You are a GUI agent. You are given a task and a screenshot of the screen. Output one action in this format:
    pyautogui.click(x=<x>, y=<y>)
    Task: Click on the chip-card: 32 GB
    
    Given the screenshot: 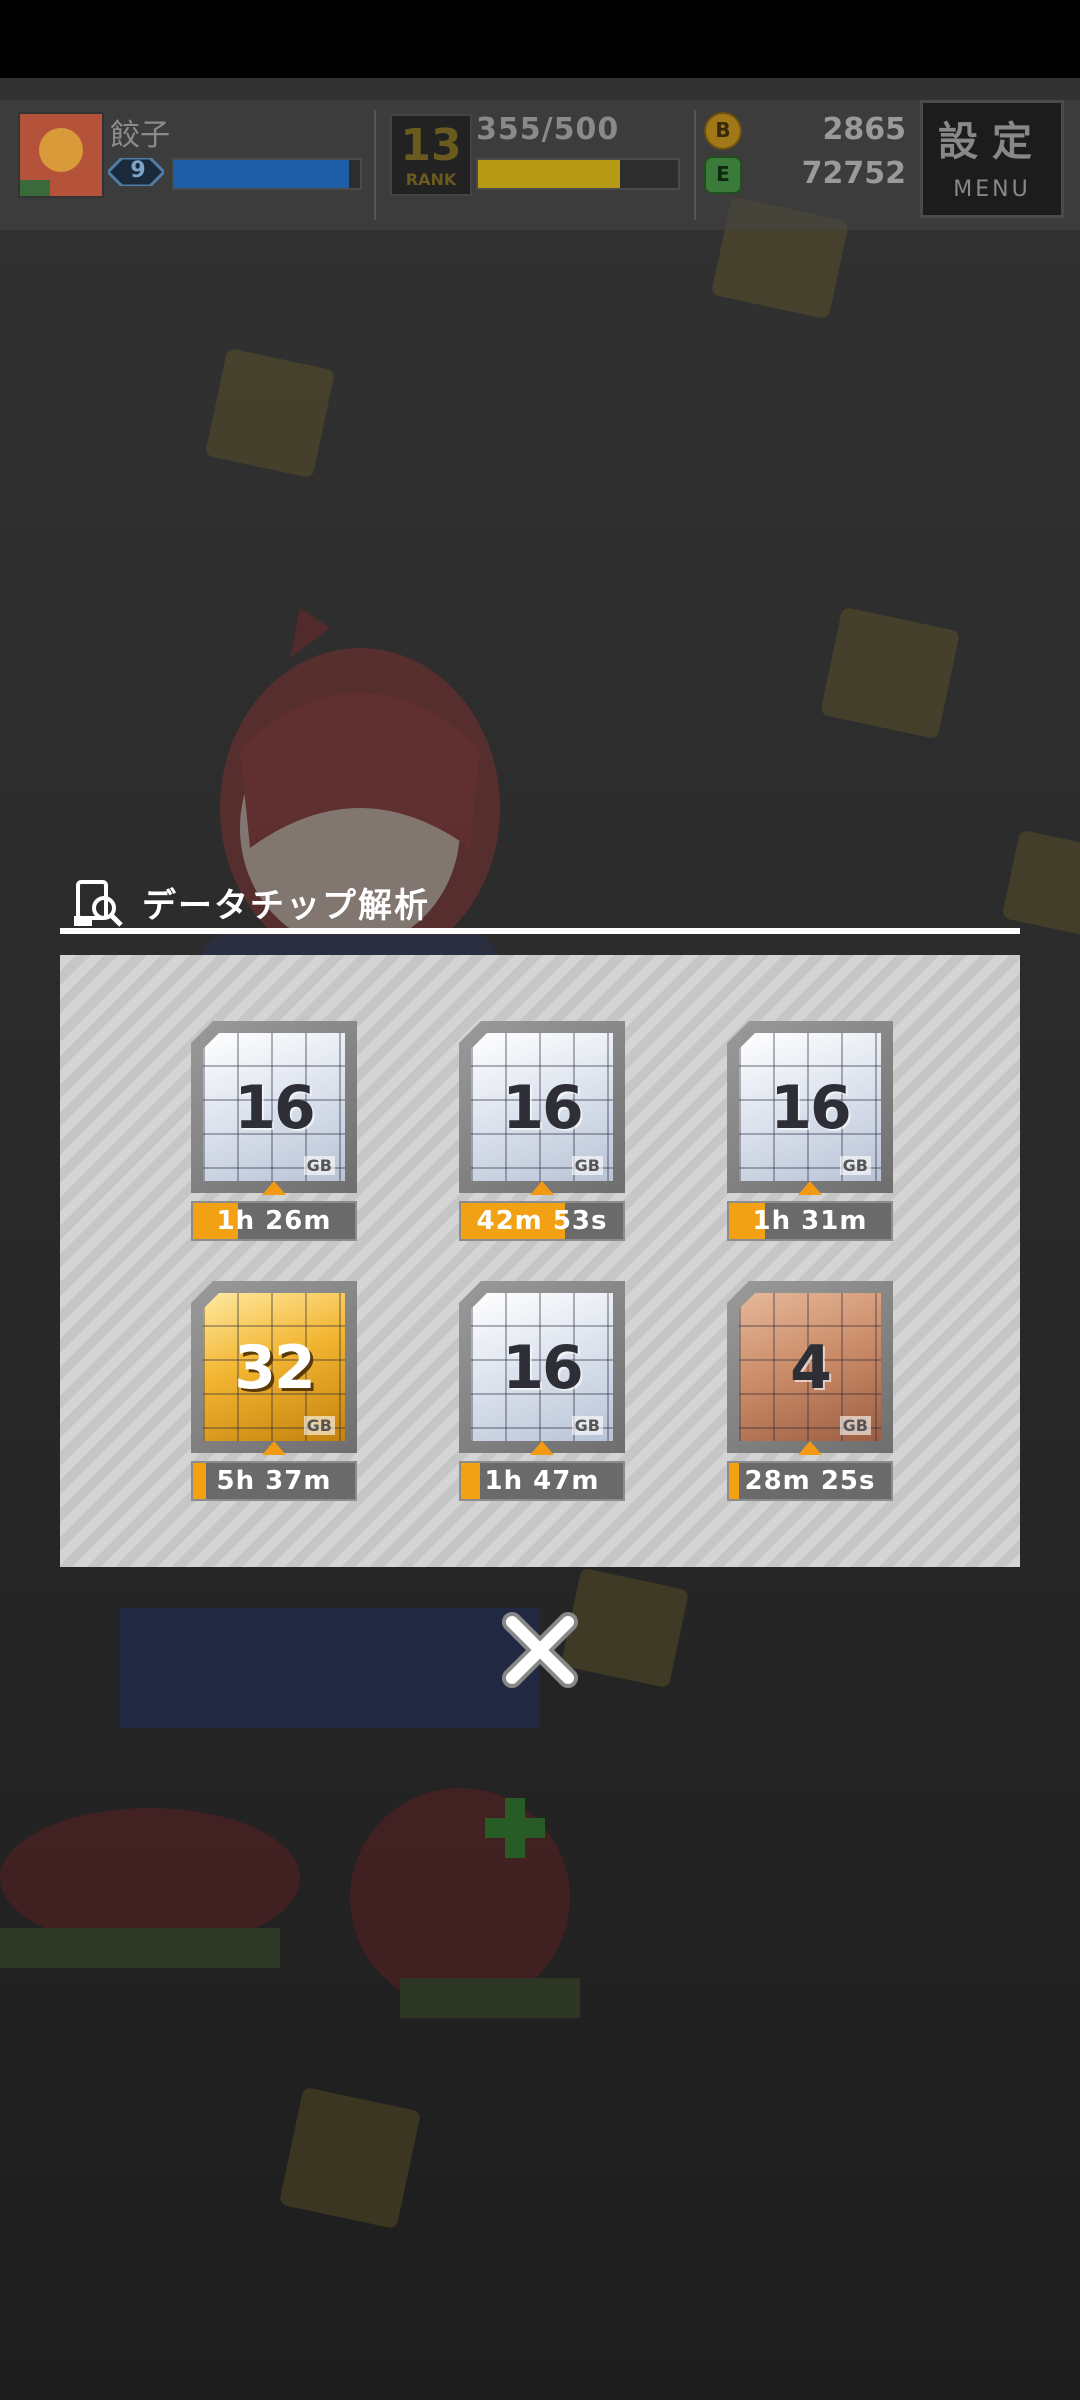 What is the action you would take?
    pyautogui.click(x=274, y=1367)
    